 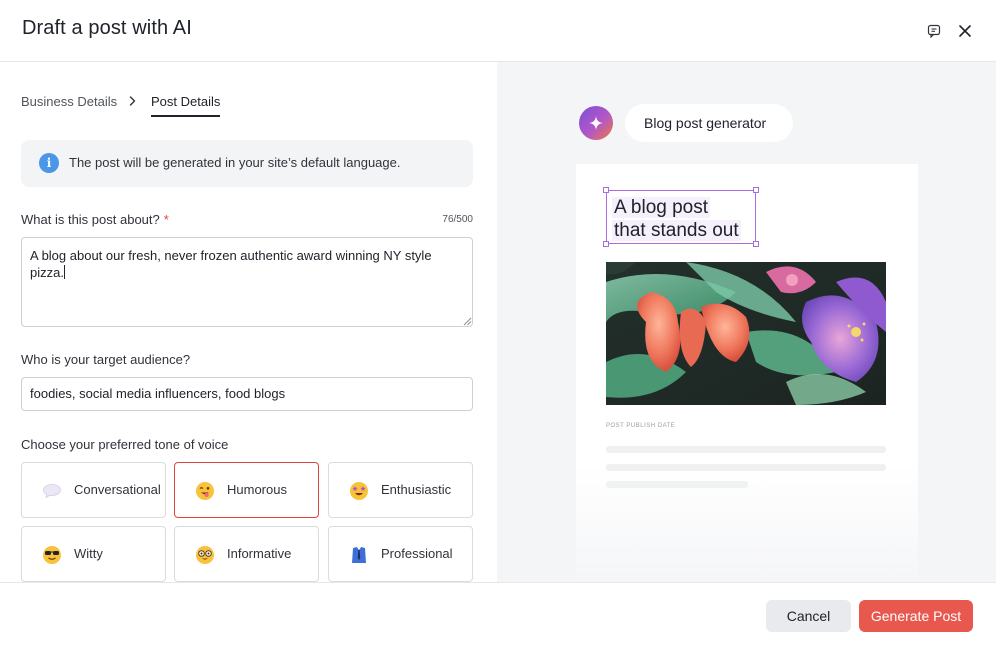 I want to click on post-publish-date-label: POST PUBLISH DATE, so click(x=641, y=426).